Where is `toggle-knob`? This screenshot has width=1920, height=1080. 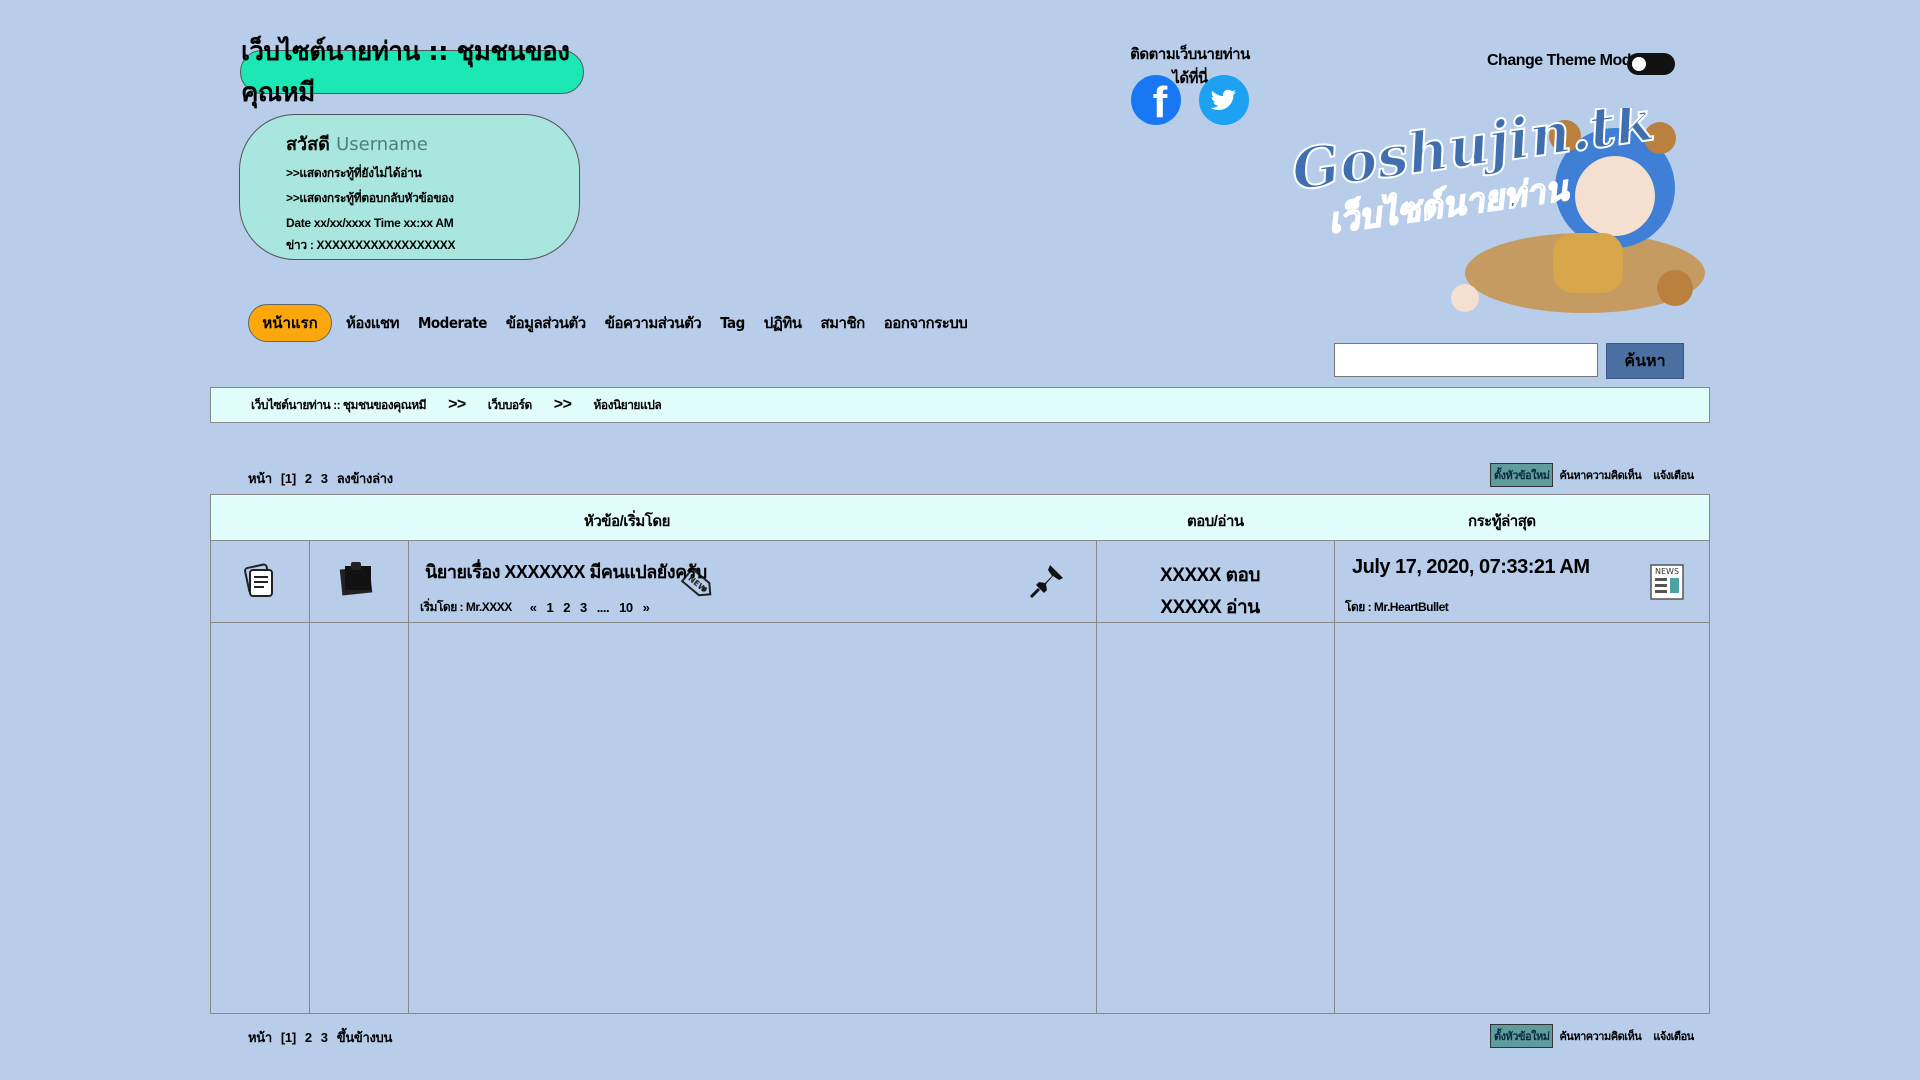
toggle-knob is located at coordinates (1639, 64).